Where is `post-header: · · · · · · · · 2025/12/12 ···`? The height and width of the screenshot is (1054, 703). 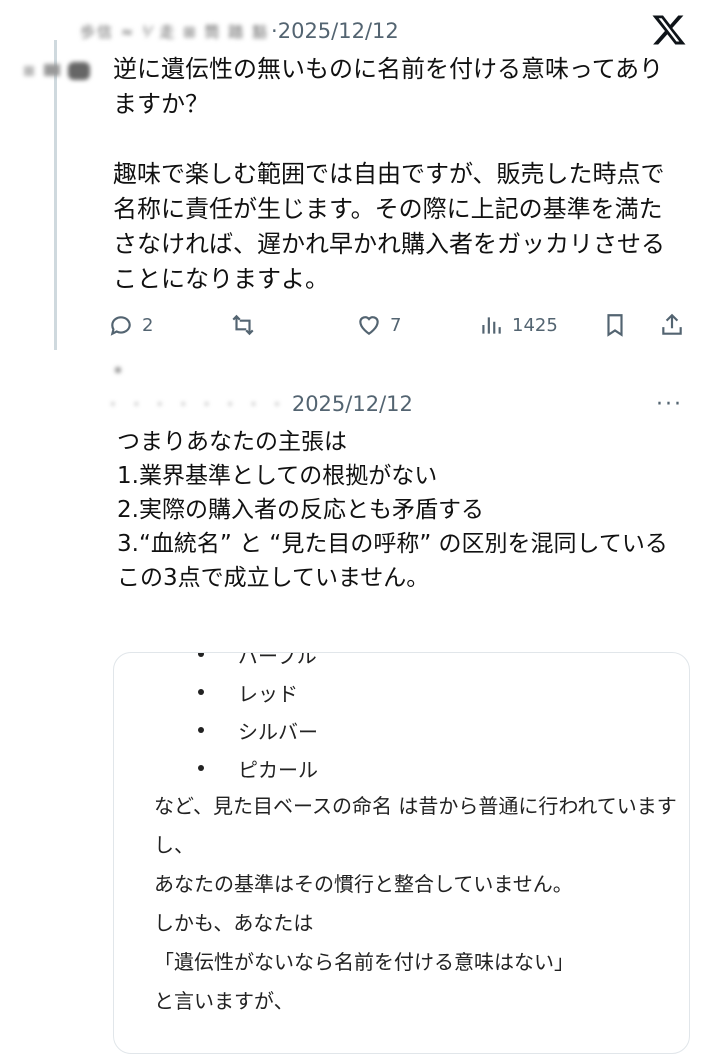 post-header: · · · · · · · · 2025/12/12 ··· is located at coordinates (396, 404).